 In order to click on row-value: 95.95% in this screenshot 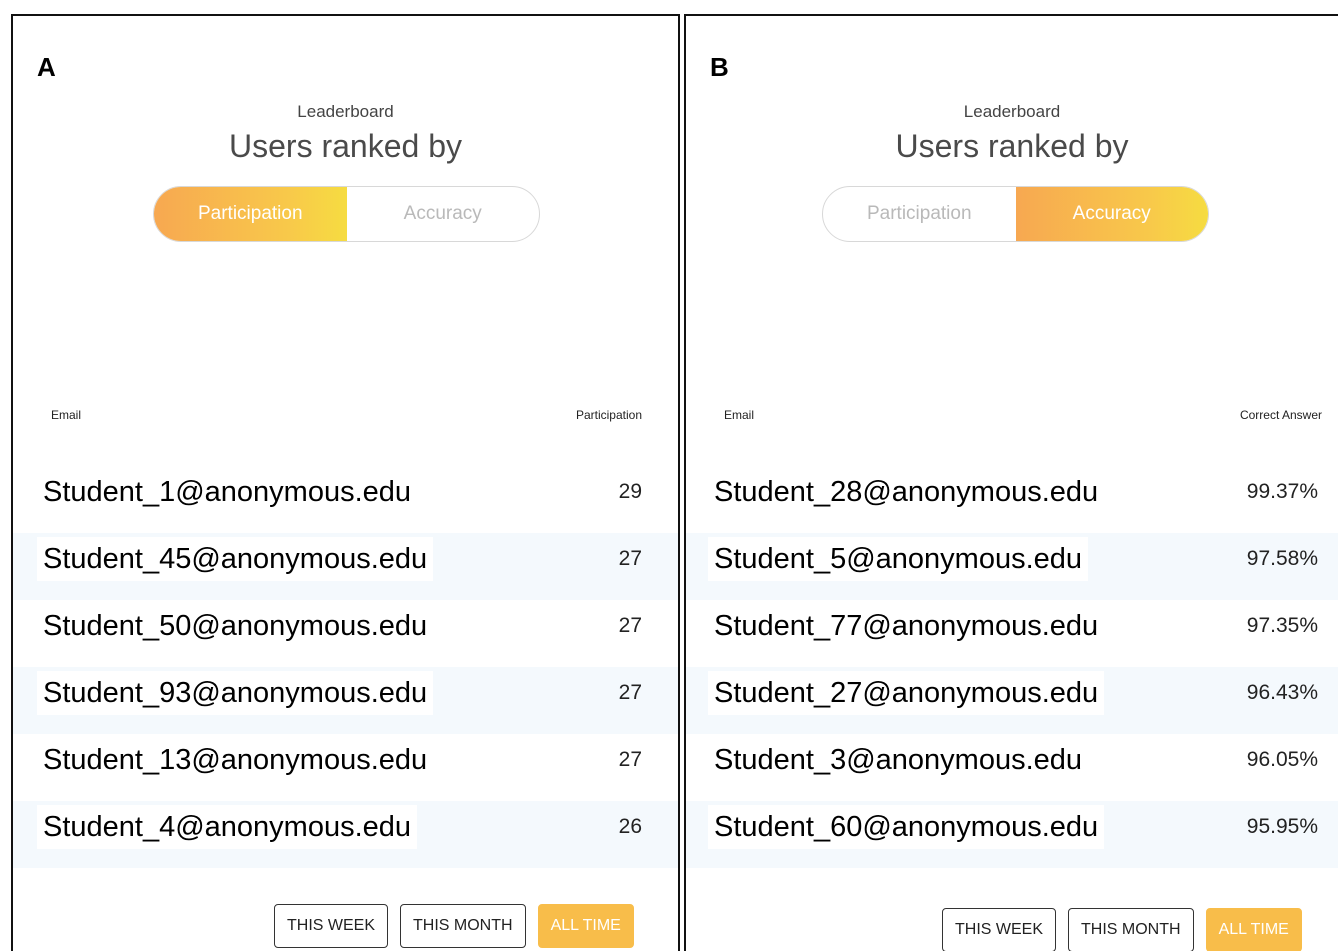, I will do `click(1282, 826)`.